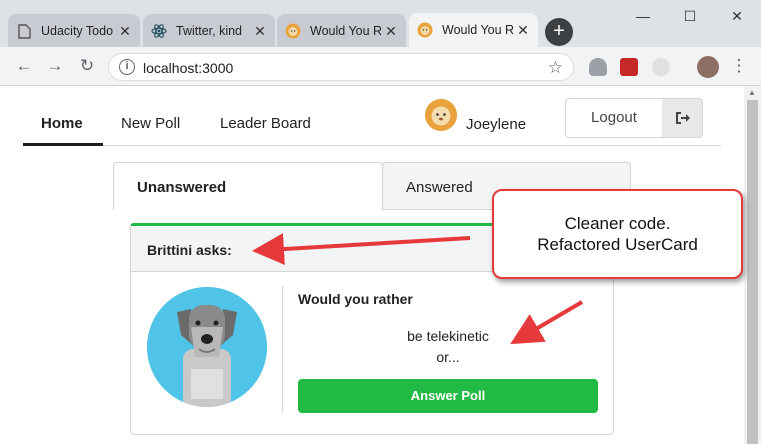 The height and width of the screenshot is (444, 761). Describe the element at coordinates (207, 347) in the screenshot. I see `author-avatar-dog` at that location.